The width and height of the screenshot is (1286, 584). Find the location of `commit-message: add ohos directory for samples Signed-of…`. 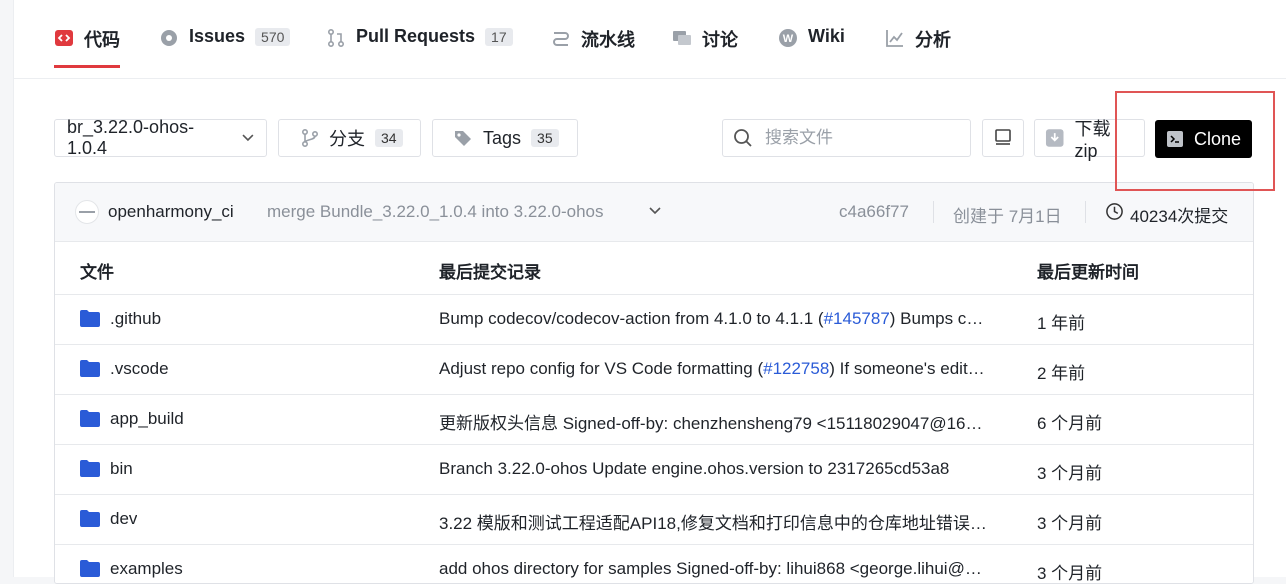

commit-message: add ohos directory for samples Signed-of… is located at coordinates (714, 569).